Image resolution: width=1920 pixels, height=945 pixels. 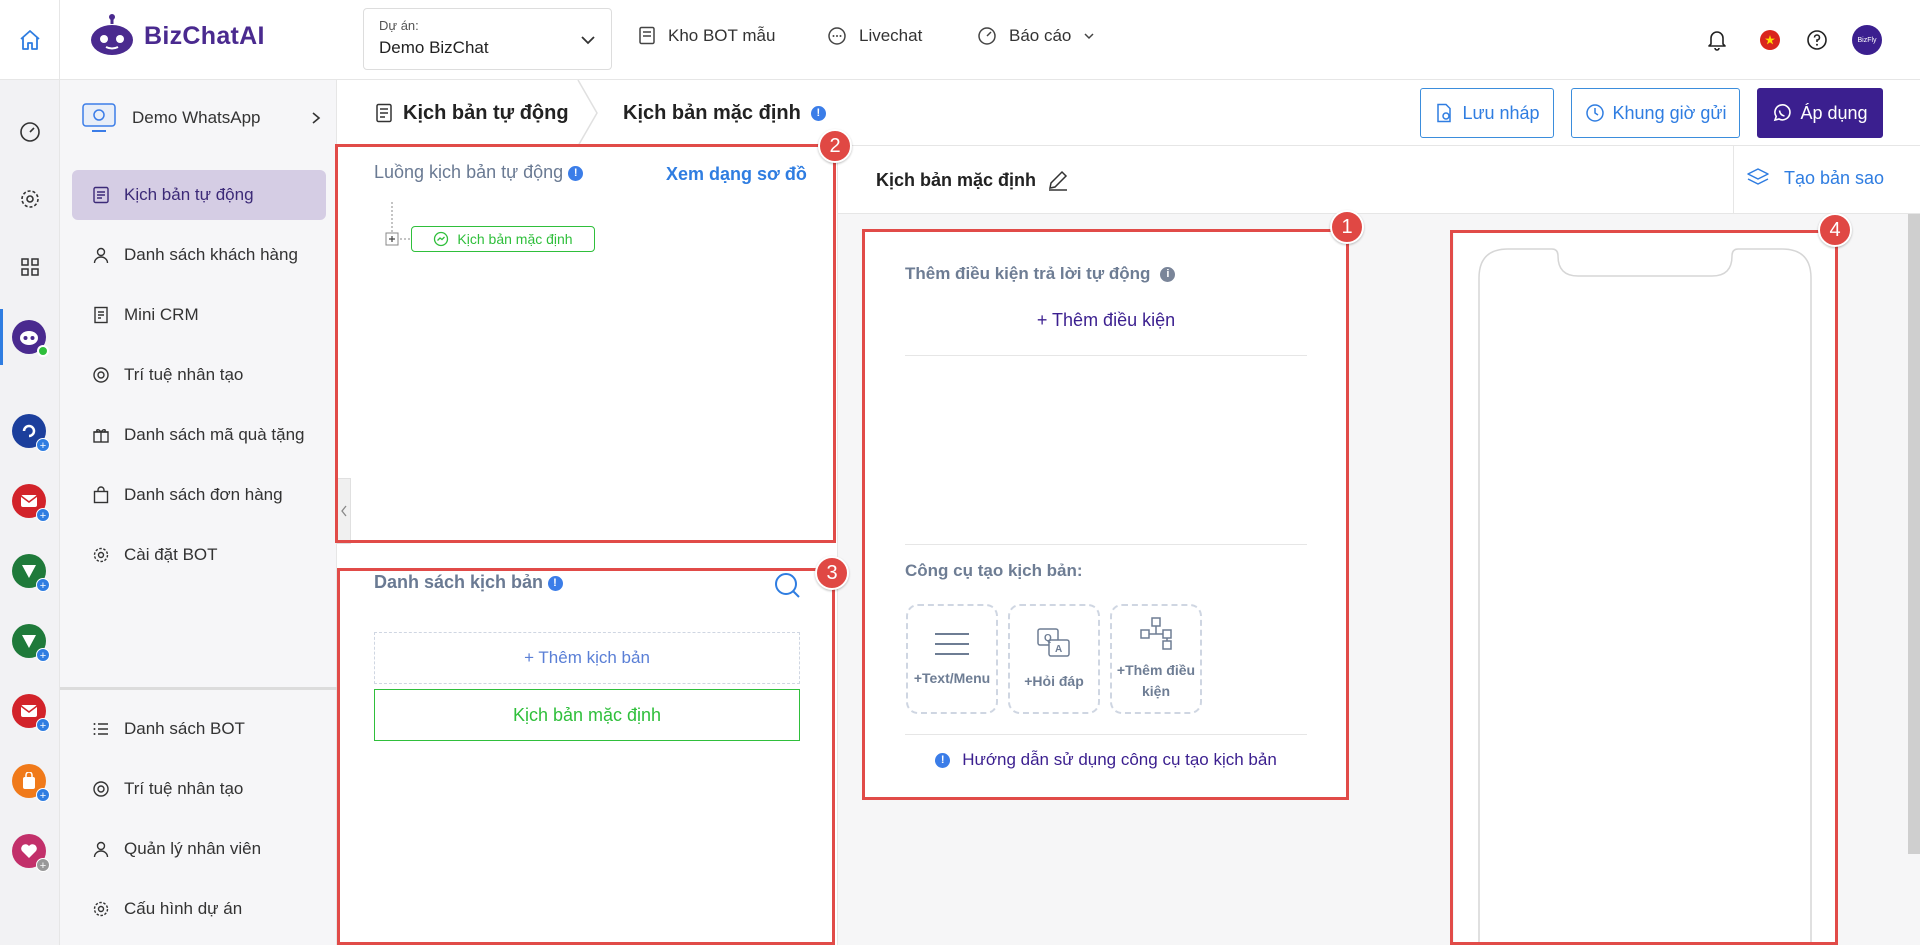 What do you see at coordinates (30, 132) in the screenshot?
I see `rail-dashboard` at bounding box center [30, 132].